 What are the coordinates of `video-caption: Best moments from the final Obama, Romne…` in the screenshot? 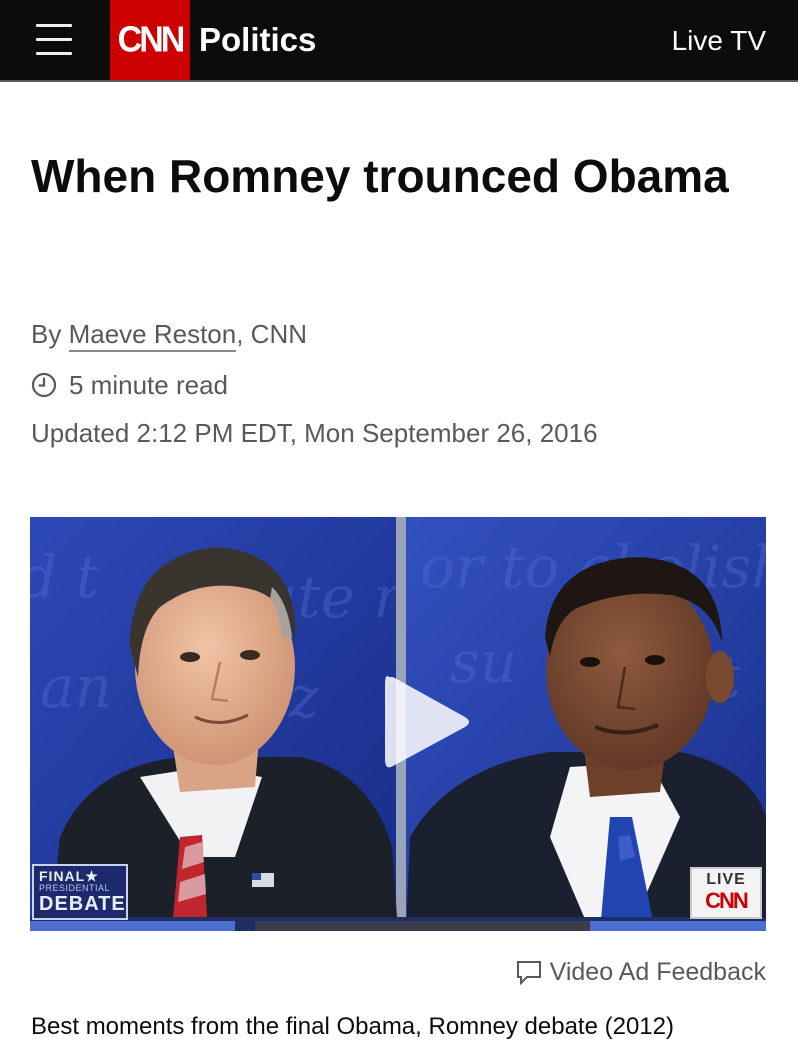 It's located at (352, 1026).